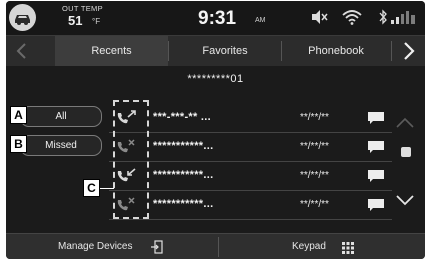 Image resolution: width=427 pixels, height=259 pixels. I want to click on outside-temp-value: 51, so click(75, 20).